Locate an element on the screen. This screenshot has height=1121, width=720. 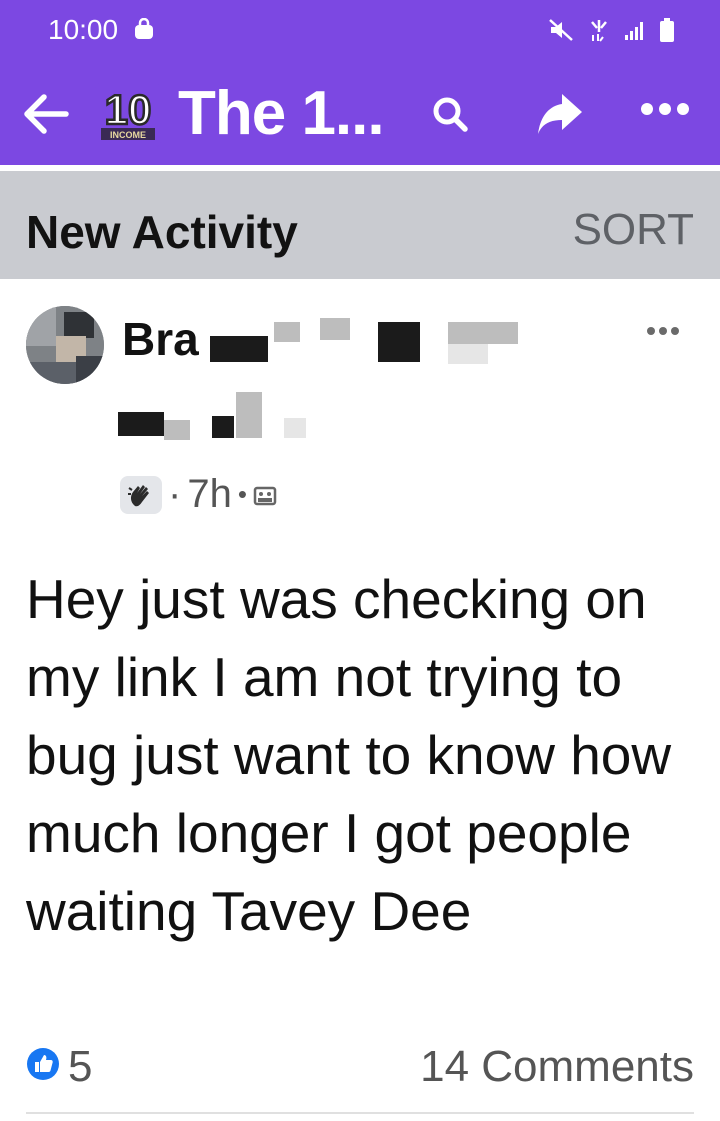
search-icon is located at coordinates (450, 116).